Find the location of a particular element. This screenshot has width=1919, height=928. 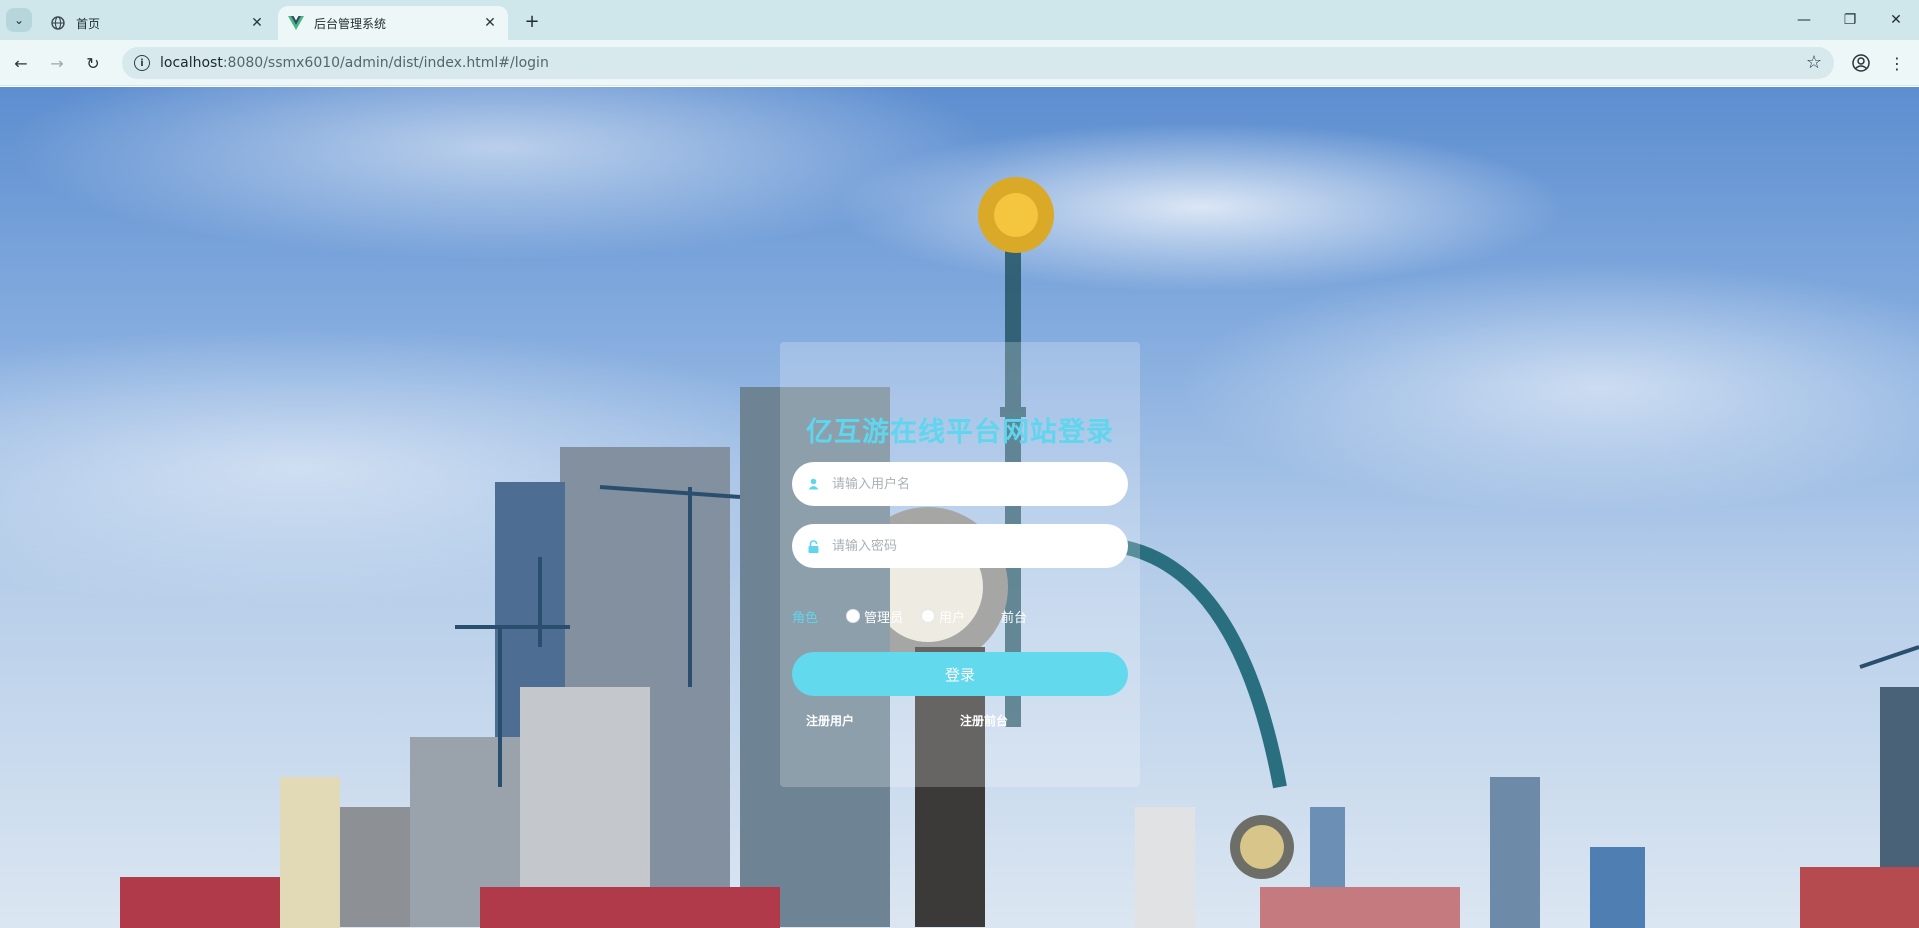

forward-arrow-icon: → is located at coordinates (57, 63).